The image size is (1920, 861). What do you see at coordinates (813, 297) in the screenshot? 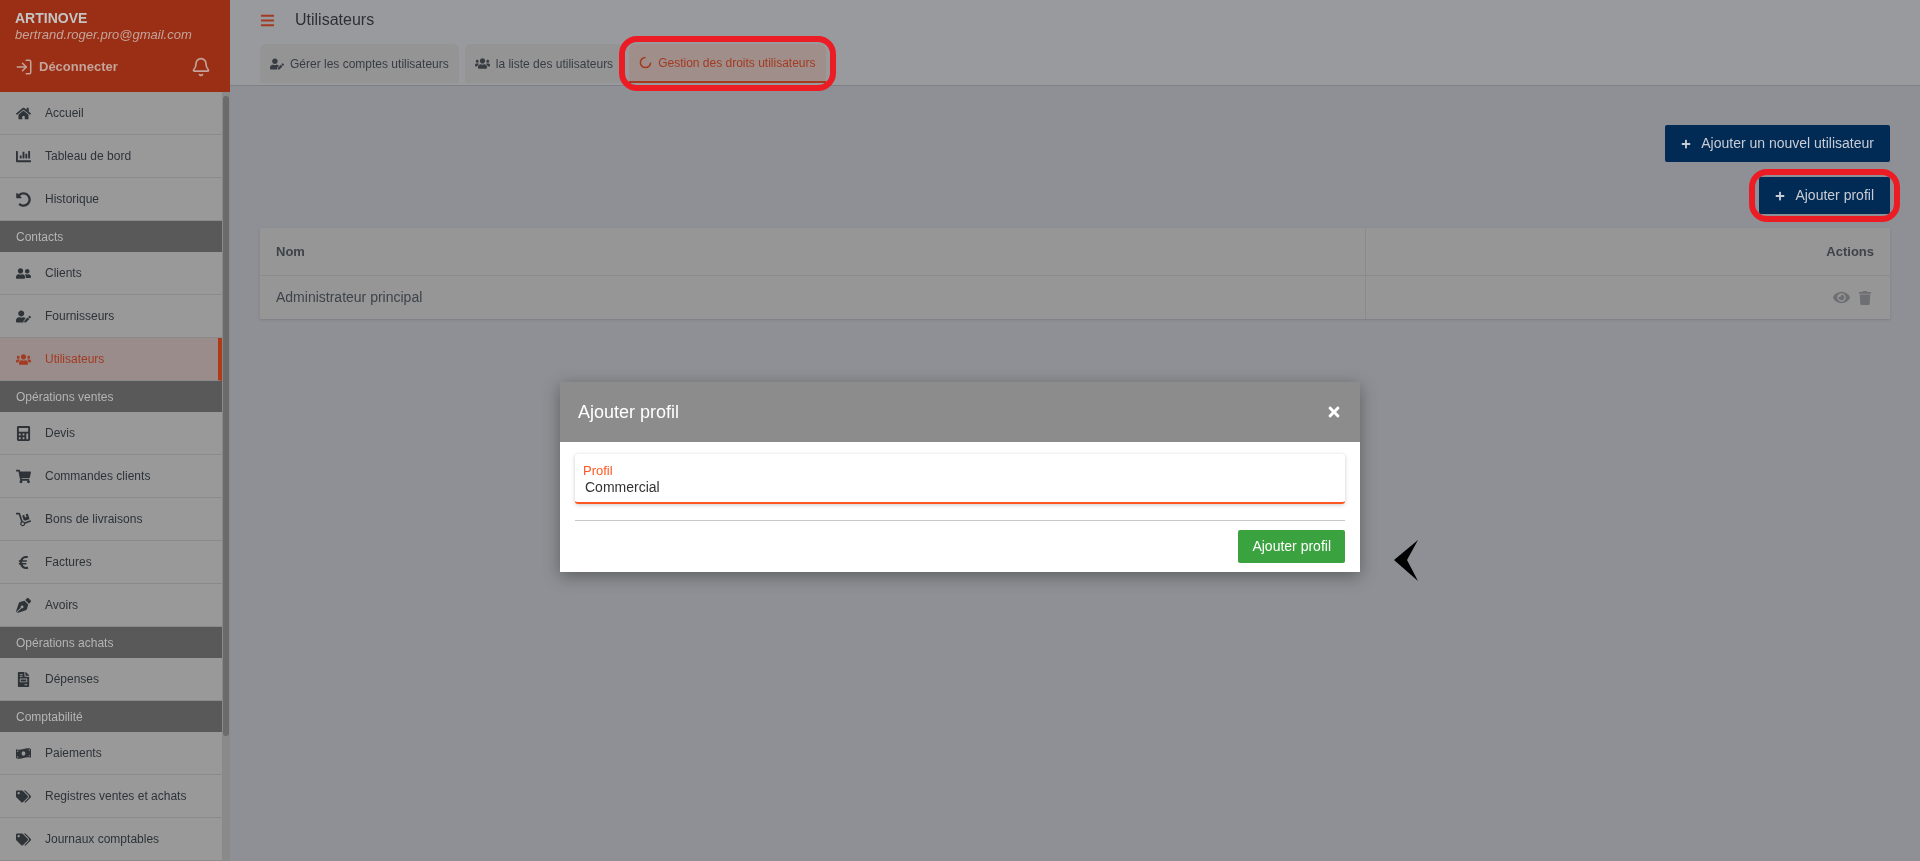
I see `table-cell: Administrateur principal` at bounding box center [813, 297].